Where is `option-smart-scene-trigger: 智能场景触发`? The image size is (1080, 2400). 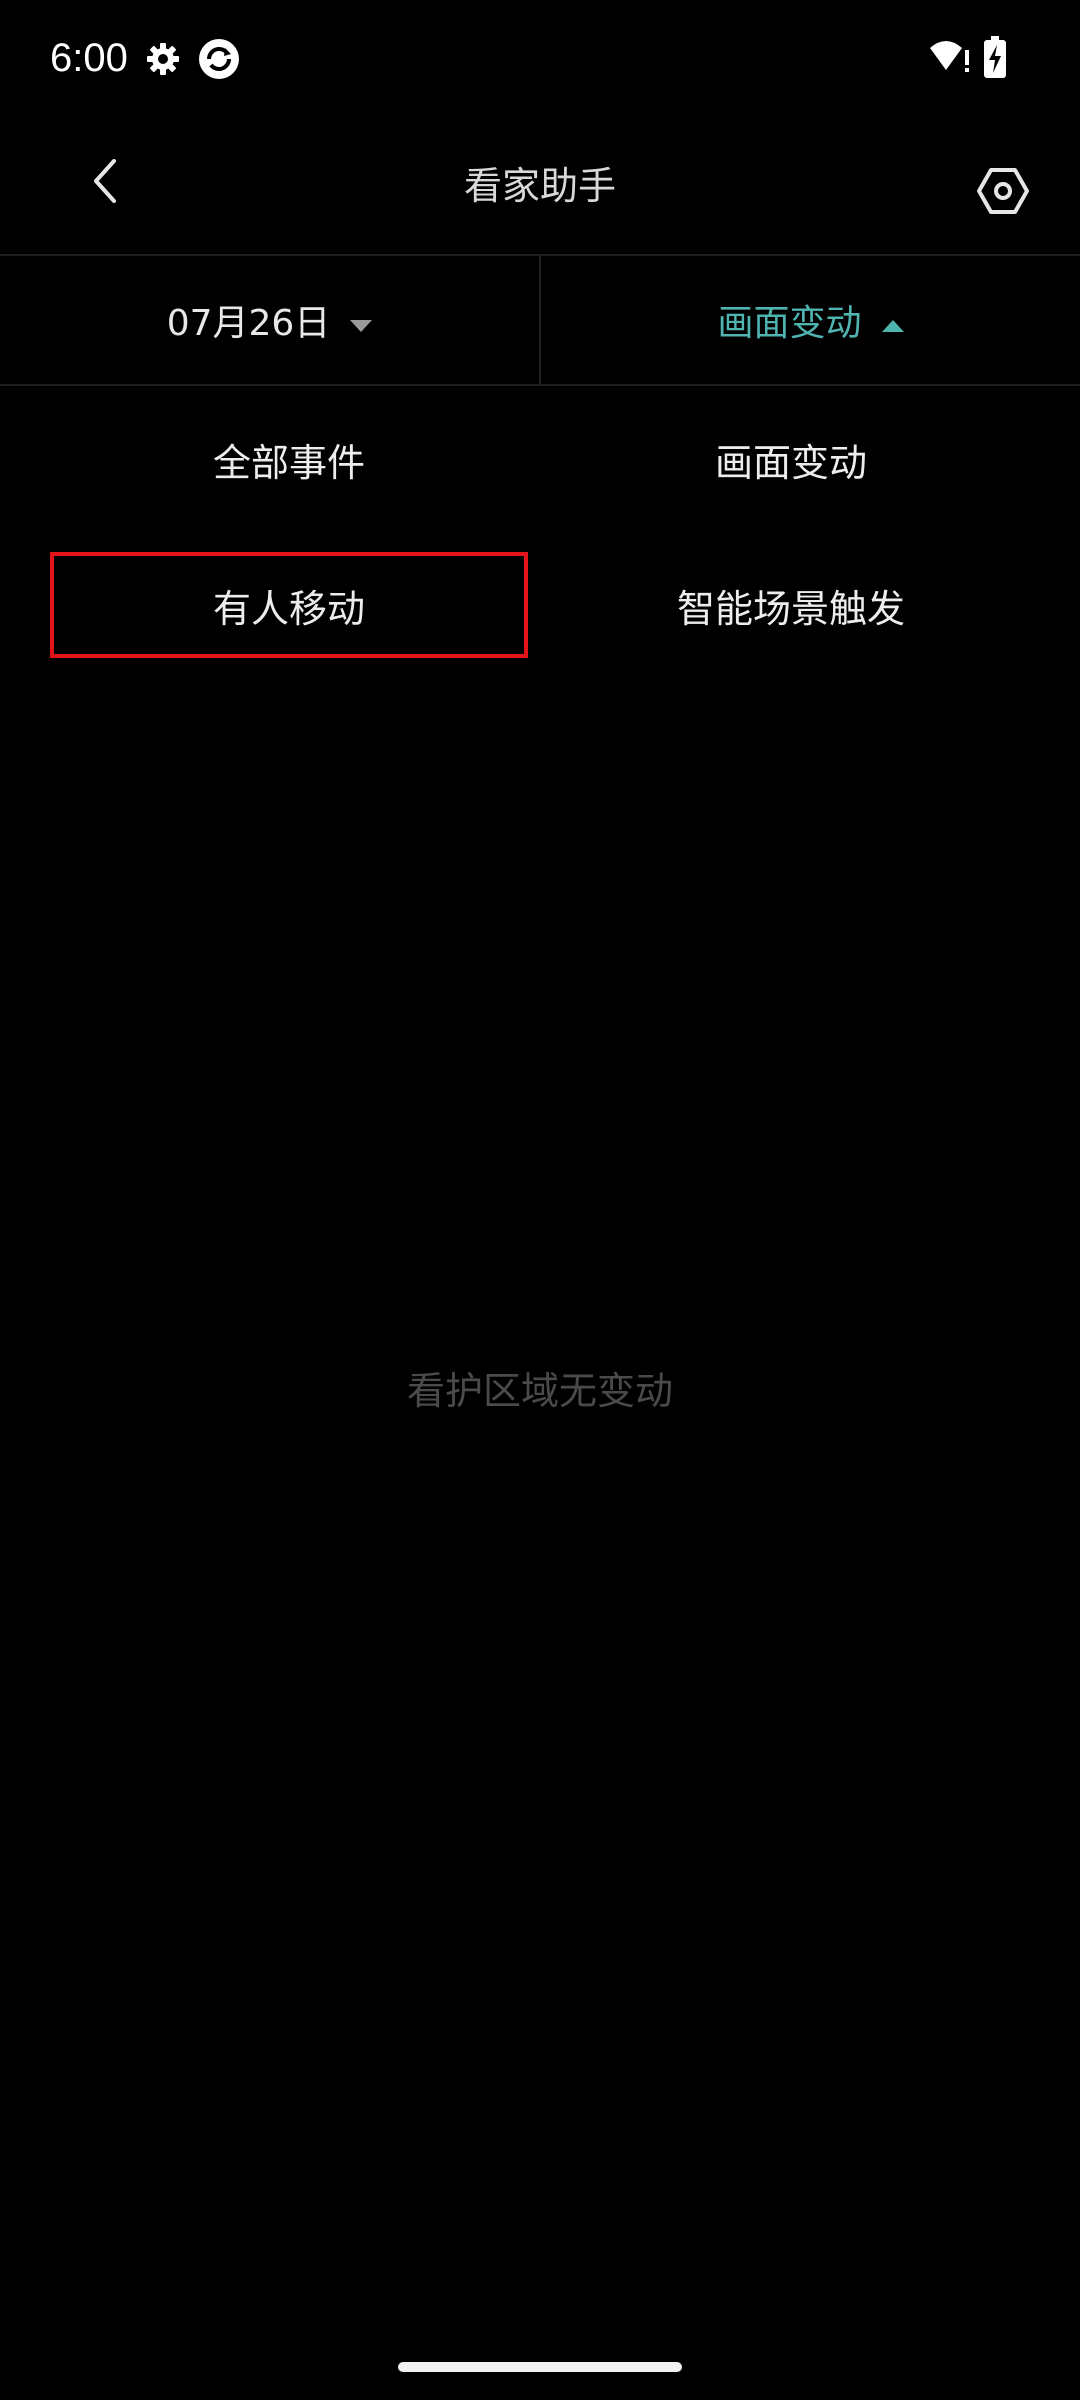 option-smart-scene-trigger: 智能场景触发 is located at coordinates (791, 605).